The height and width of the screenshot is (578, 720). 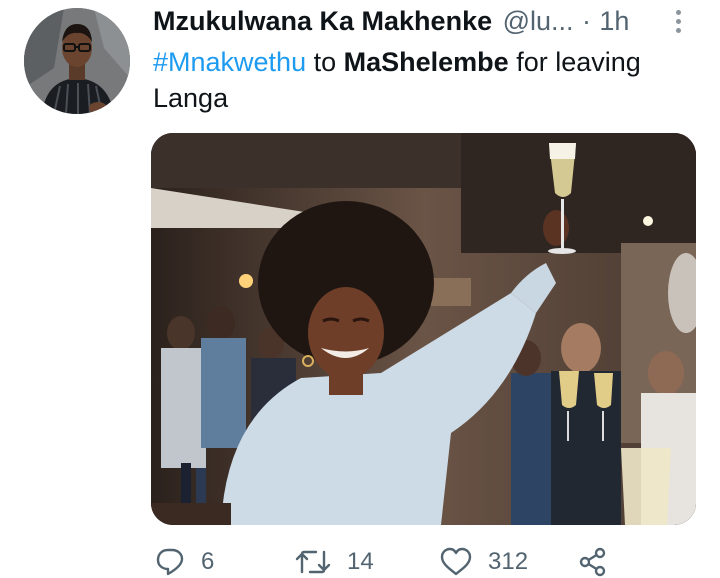 I want to click on retweet-icon, so click(x=313, y=562).